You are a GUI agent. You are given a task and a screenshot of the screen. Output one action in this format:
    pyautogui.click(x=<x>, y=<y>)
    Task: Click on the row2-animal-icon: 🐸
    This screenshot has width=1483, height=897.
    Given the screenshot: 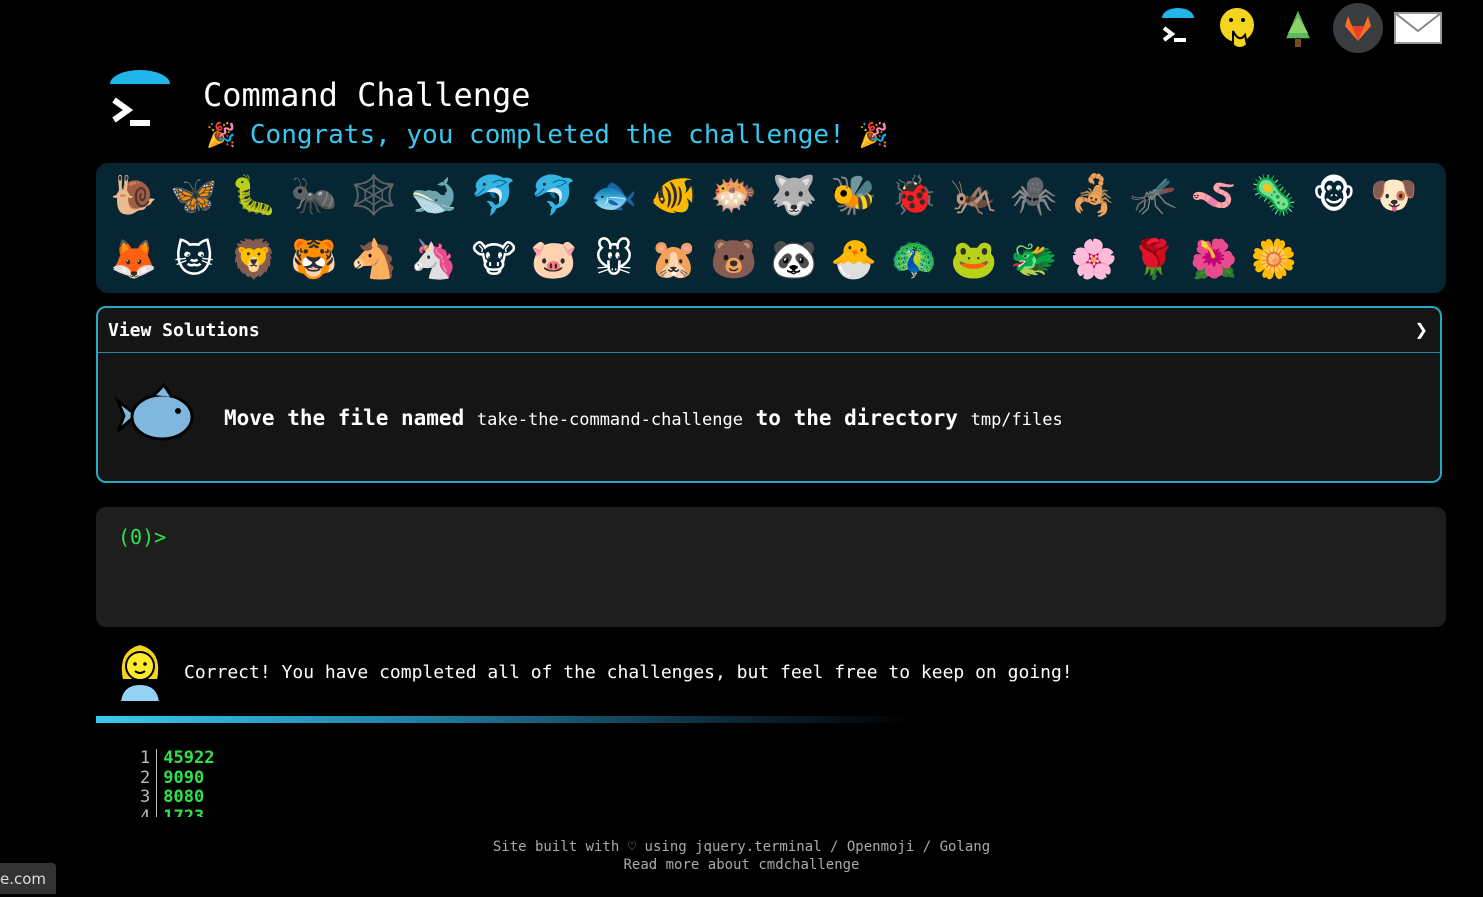 What is the action you would take?
    pyautogui.click(x=974, y=258)
    